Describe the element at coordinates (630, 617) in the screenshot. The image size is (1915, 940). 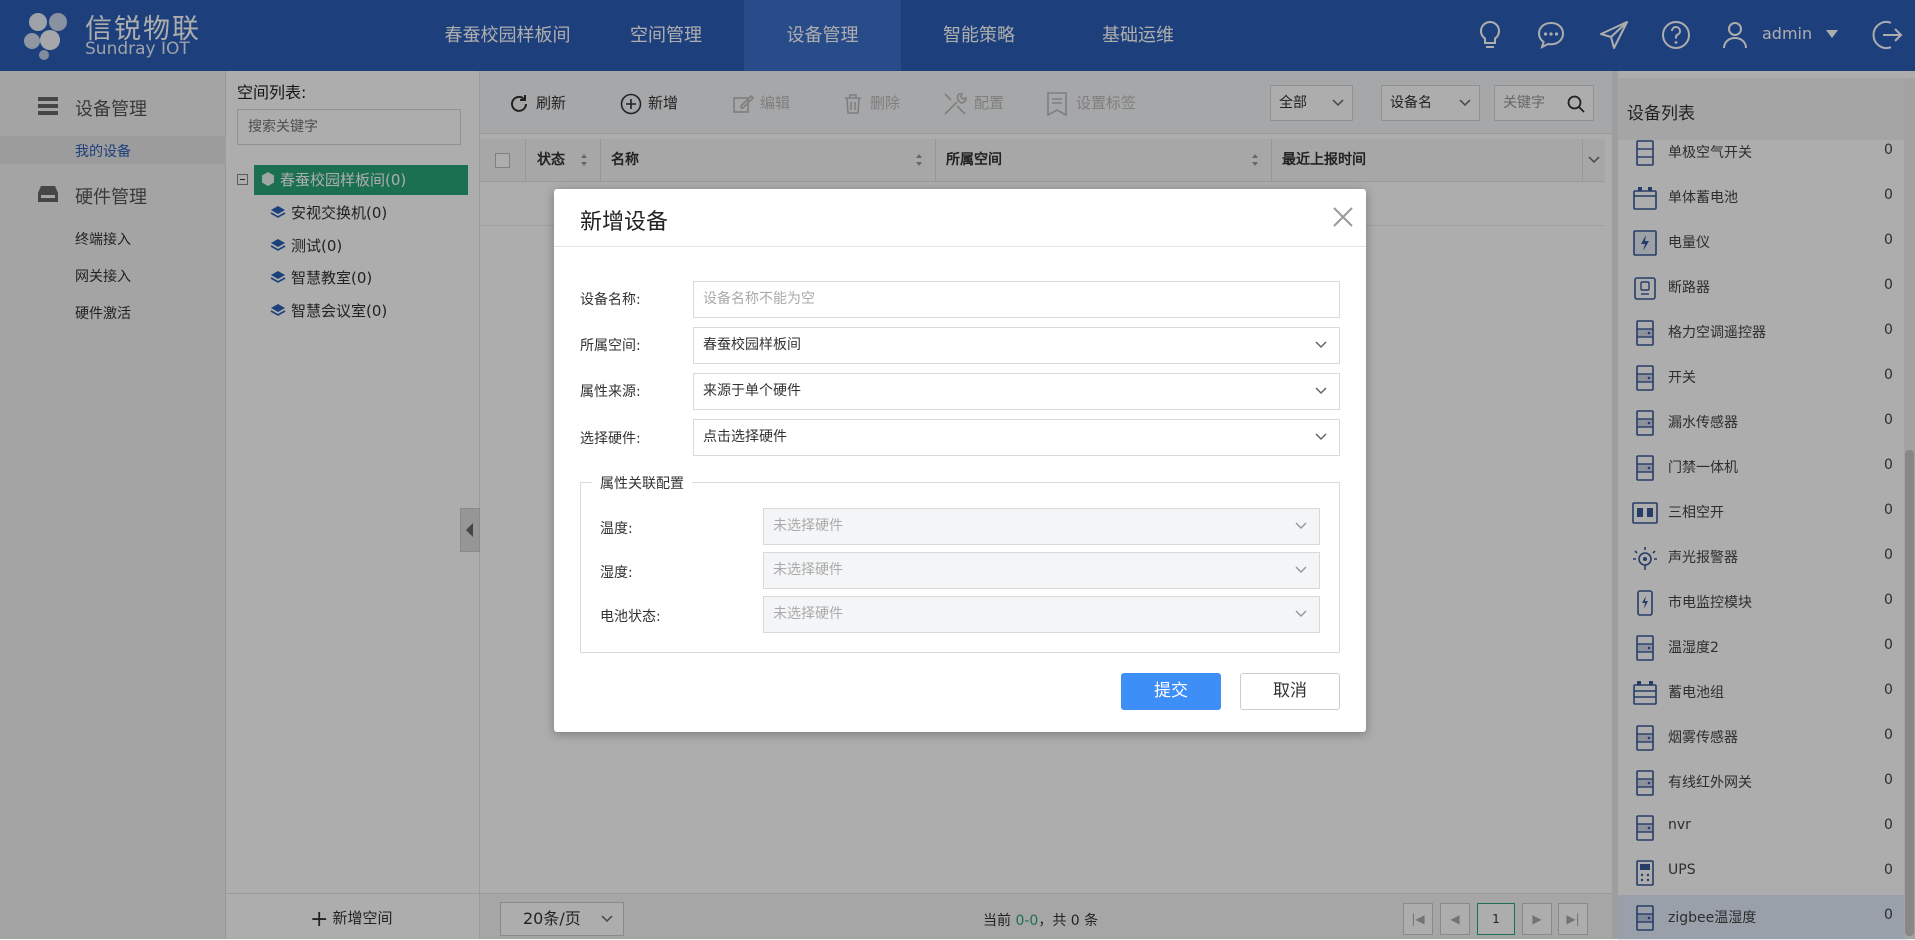
I see `battery-status-label: 电池状态:` at that location.